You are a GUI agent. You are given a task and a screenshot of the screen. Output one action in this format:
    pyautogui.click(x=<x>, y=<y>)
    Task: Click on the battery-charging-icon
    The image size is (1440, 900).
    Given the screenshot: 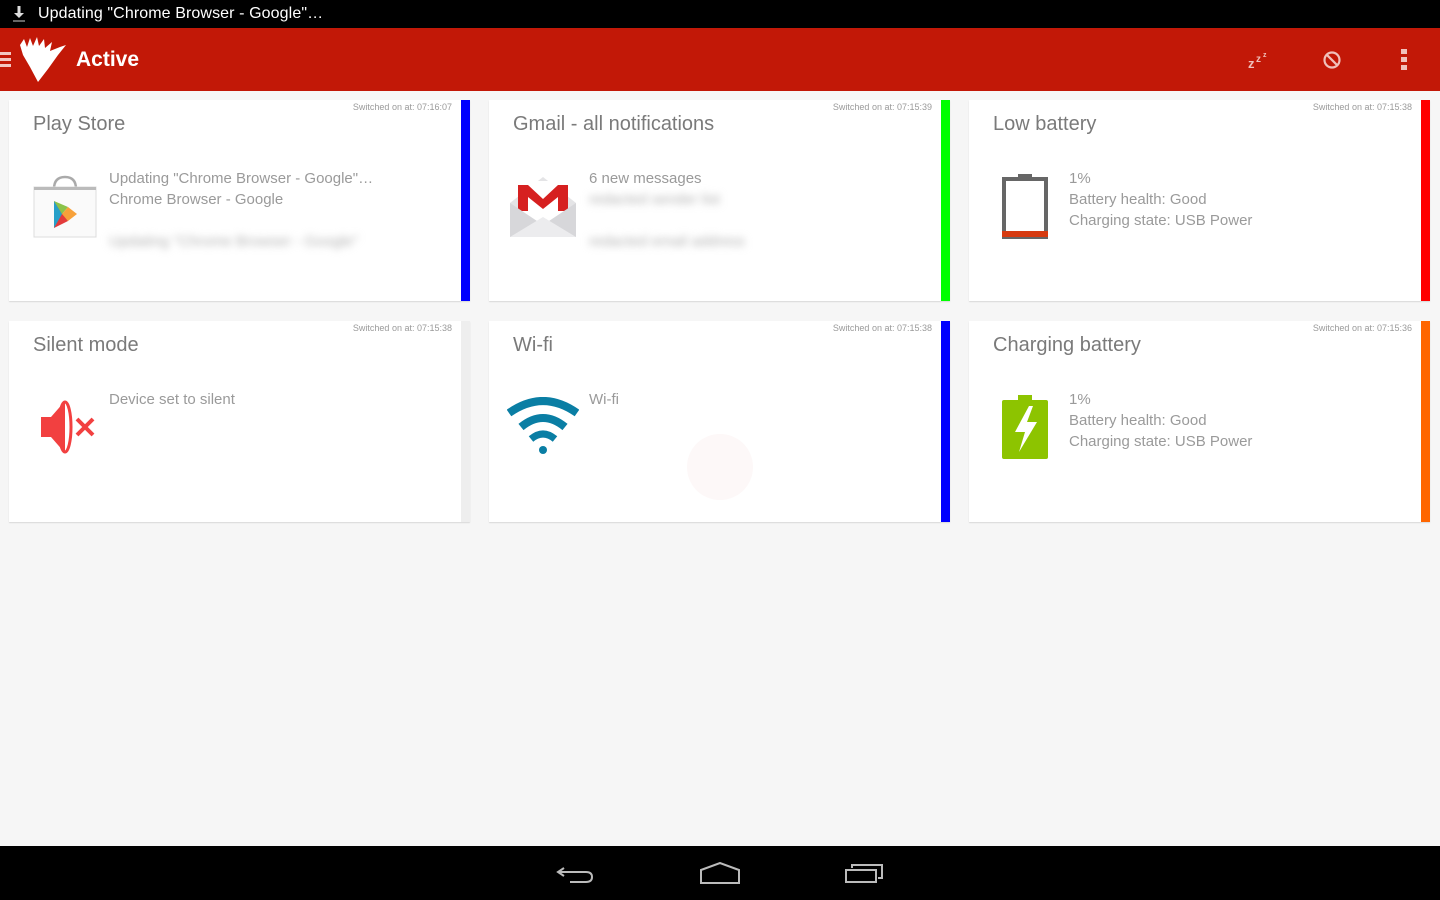 What is the action you would take?
    pyautogui.click(x=1025, y=427)
    